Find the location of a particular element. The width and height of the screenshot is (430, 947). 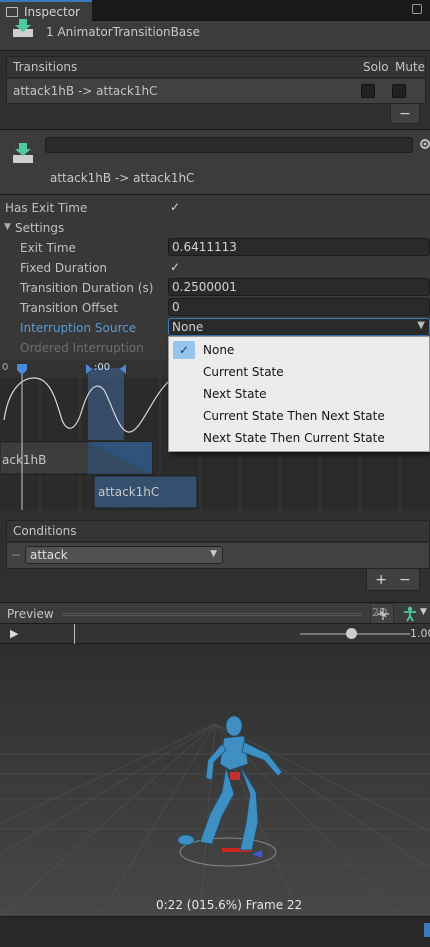

speed-value: 1.00 is located at coordinates (420, 633).